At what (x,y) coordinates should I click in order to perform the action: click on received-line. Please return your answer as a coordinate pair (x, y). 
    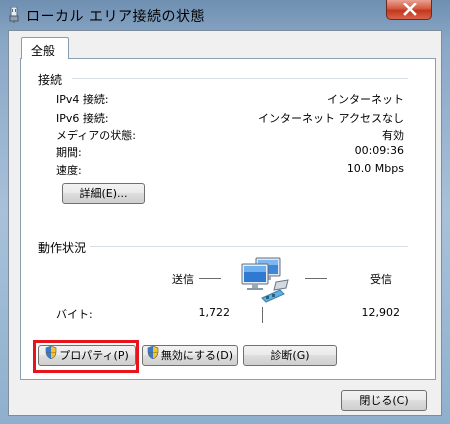
    Looking at the image, I should click on (316, 278).